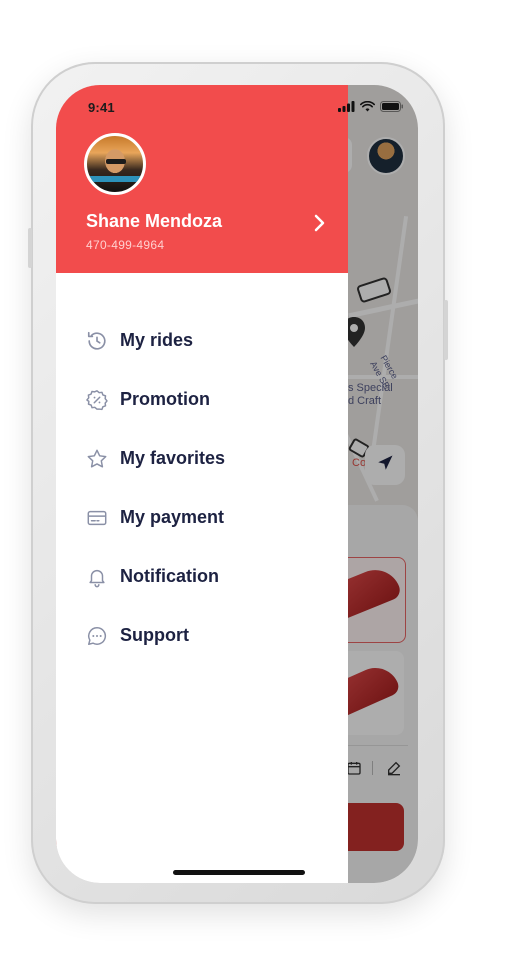 The width and height of the screenshot is (510, 967). What do you see at coordinates (115, 179) in the screenshot?
I see `avatar-background-light` at bounding box center [115, 179].